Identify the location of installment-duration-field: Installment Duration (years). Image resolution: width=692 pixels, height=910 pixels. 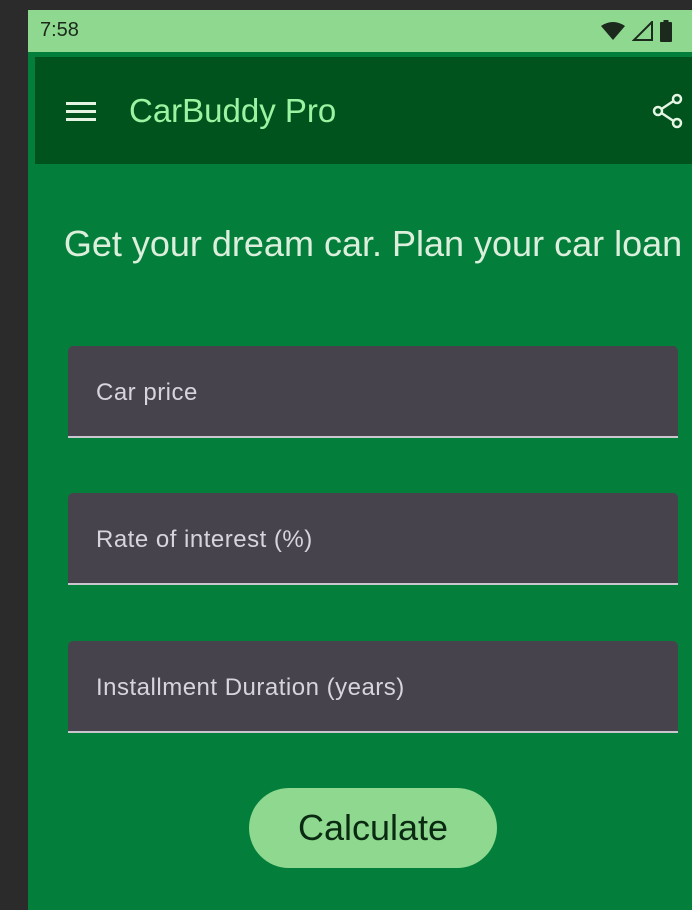
(373, 687).